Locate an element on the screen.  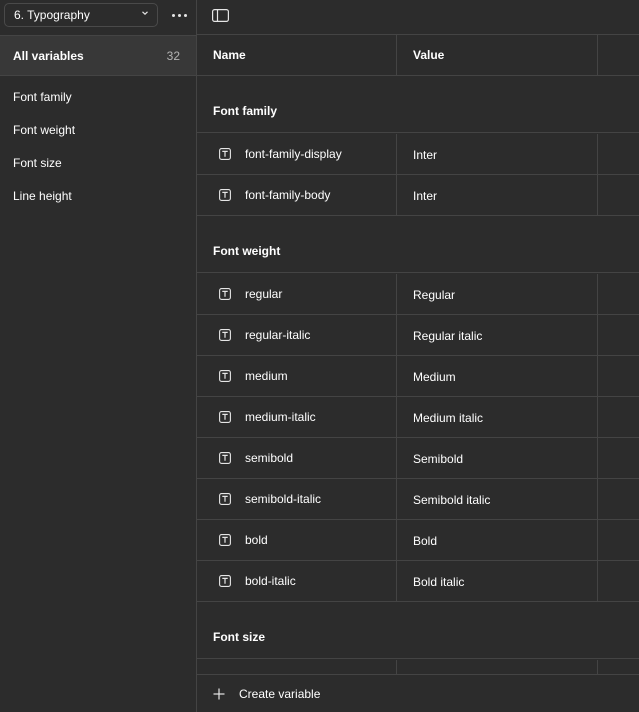
variable-row: regular-italic Regular italic is located at coordinates (418, 335).